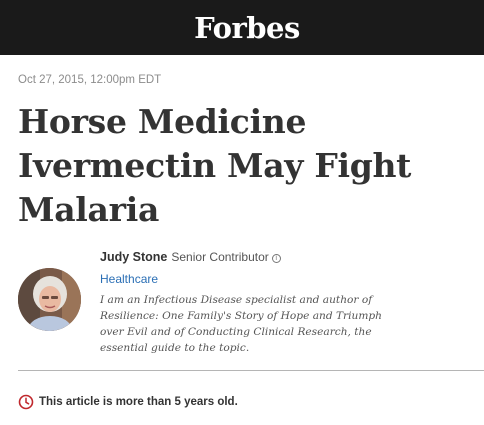  Describe the element at coordinates (89, 209) in the screenshot. I see `headline-line: Malaria` at that location.